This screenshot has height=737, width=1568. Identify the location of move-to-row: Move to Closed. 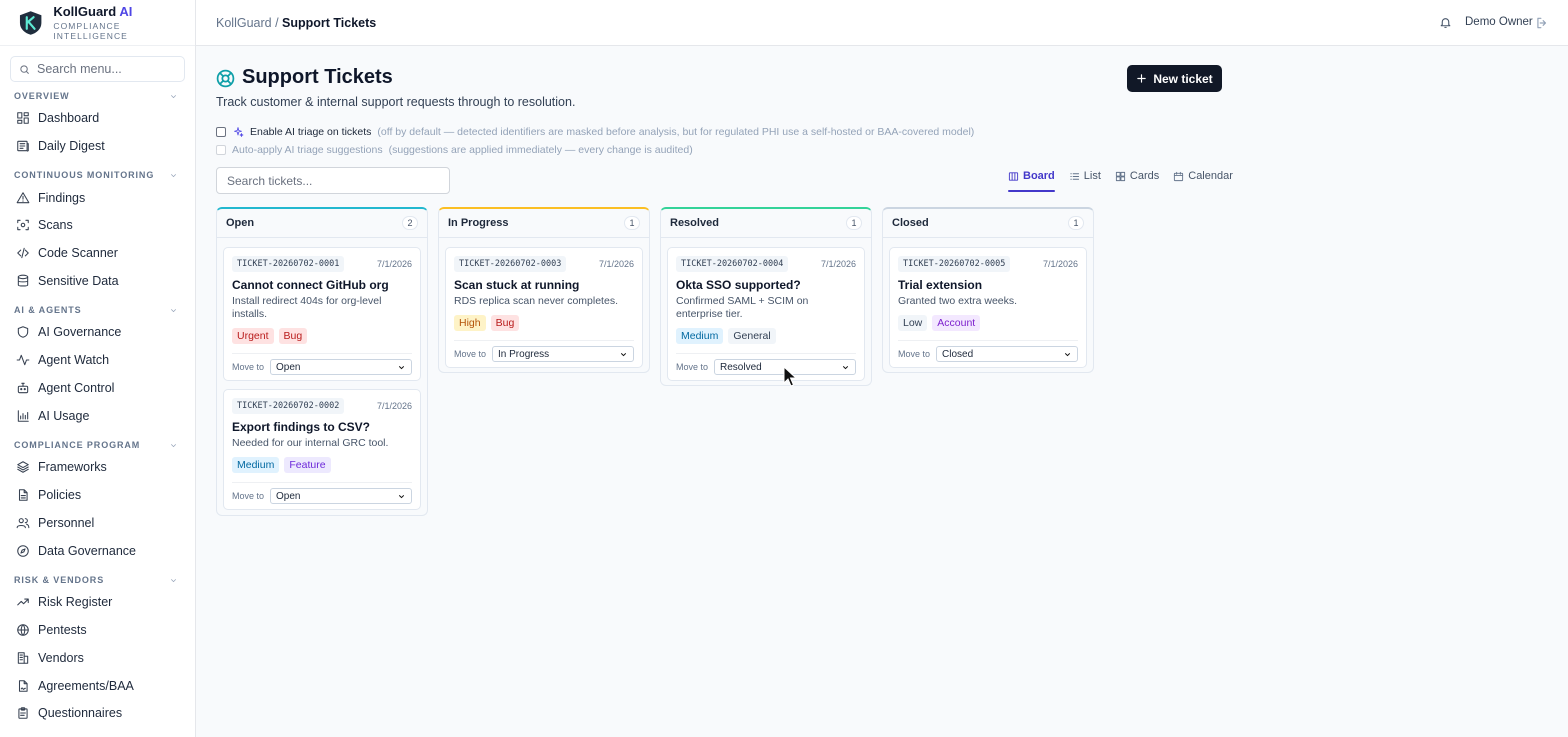
(988, 353).